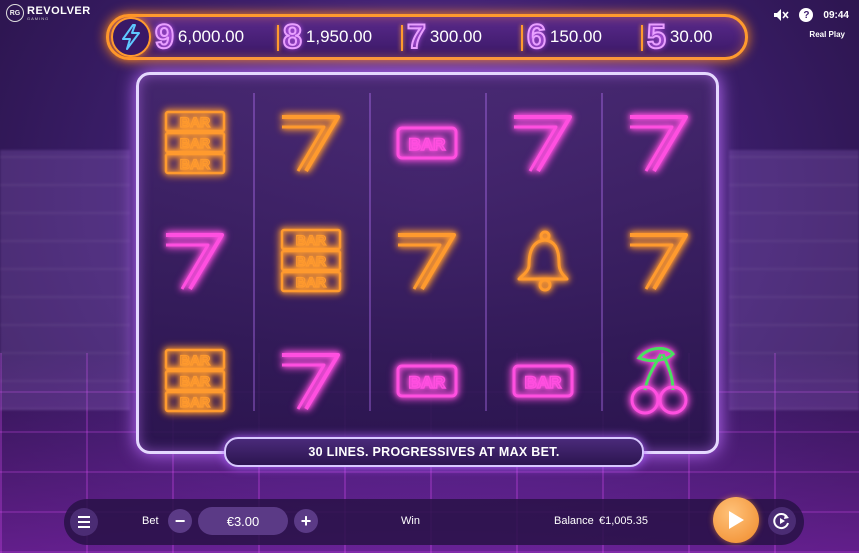 This screenshot has width=859, height=553. What do you see at coordinates (794, 280) in the screenshot?
I see `background-building-right` at bounding box center [794, 280].